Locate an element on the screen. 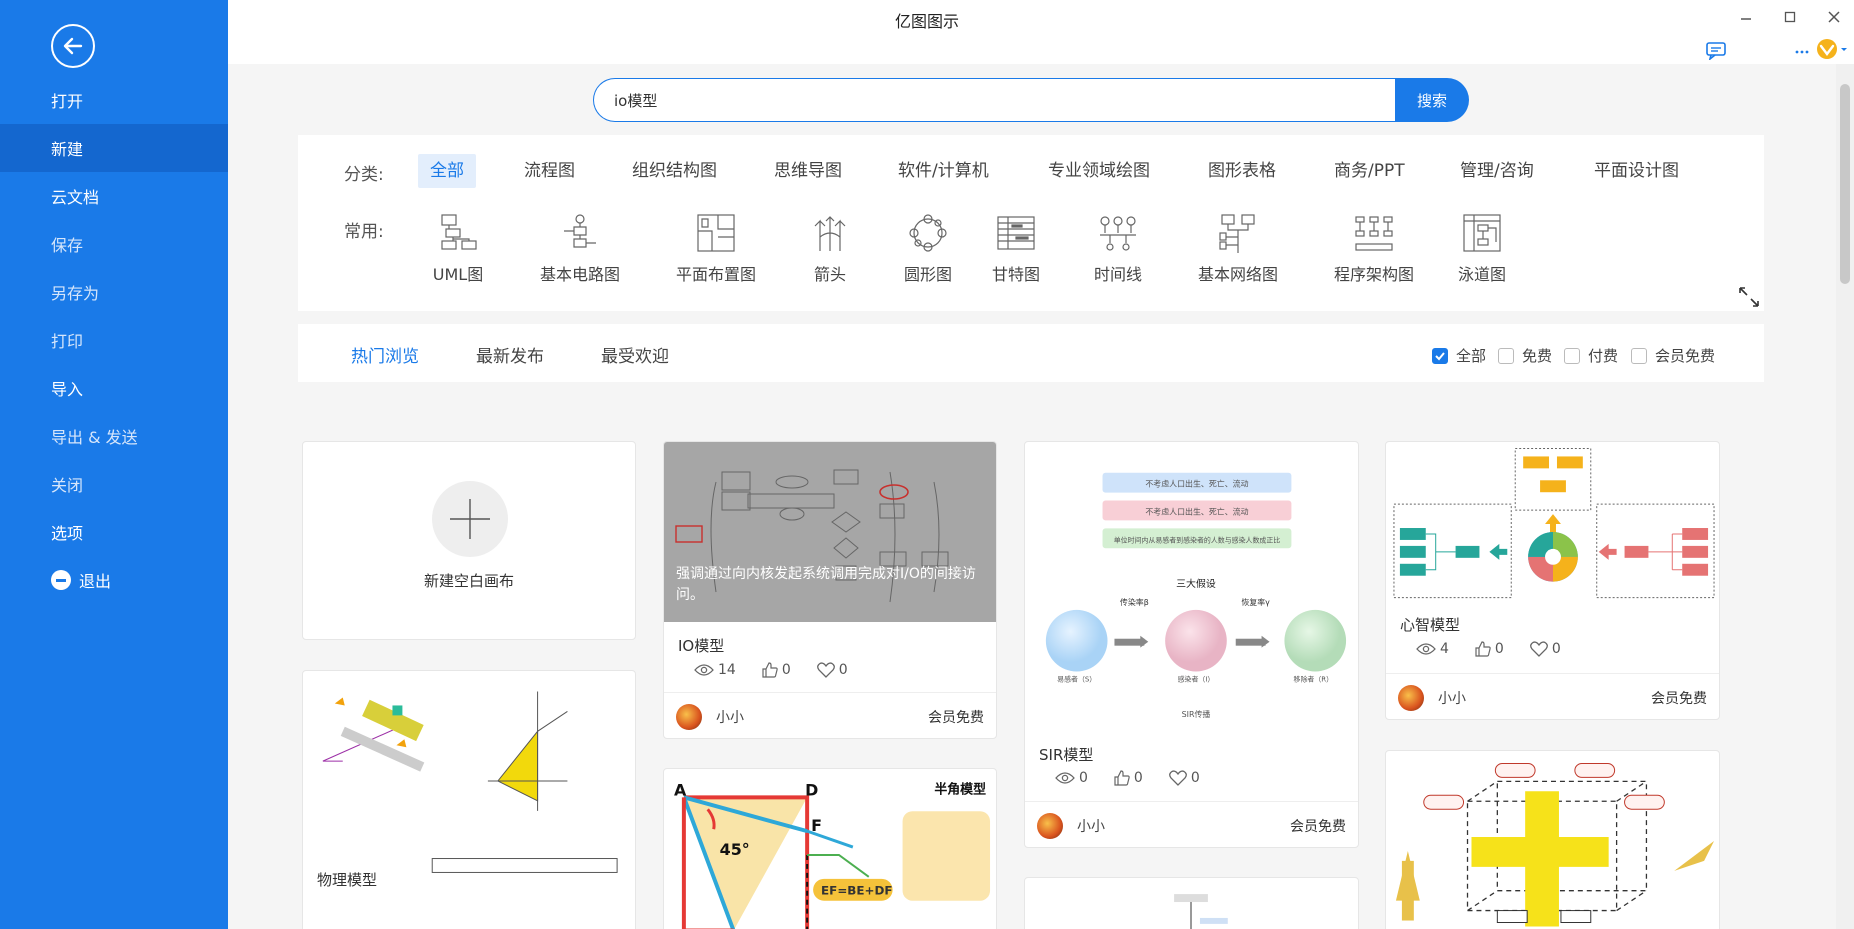 This screenshot has width=1854, height=929. sidebar-item-import: 导入 is located at coordinates (114, 388).